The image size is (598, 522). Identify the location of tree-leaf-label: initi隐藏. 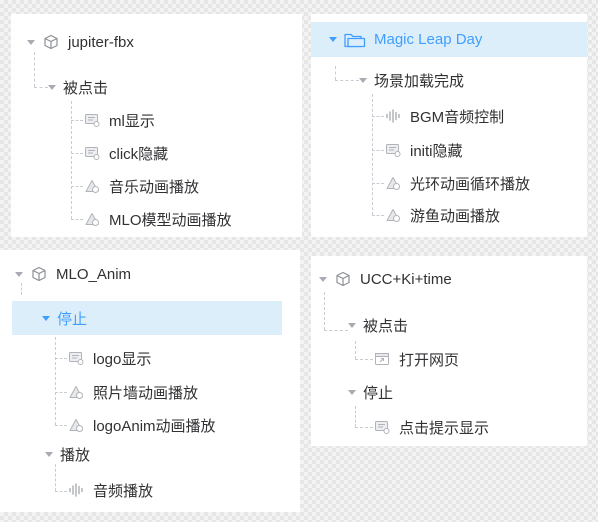
(436, 151).